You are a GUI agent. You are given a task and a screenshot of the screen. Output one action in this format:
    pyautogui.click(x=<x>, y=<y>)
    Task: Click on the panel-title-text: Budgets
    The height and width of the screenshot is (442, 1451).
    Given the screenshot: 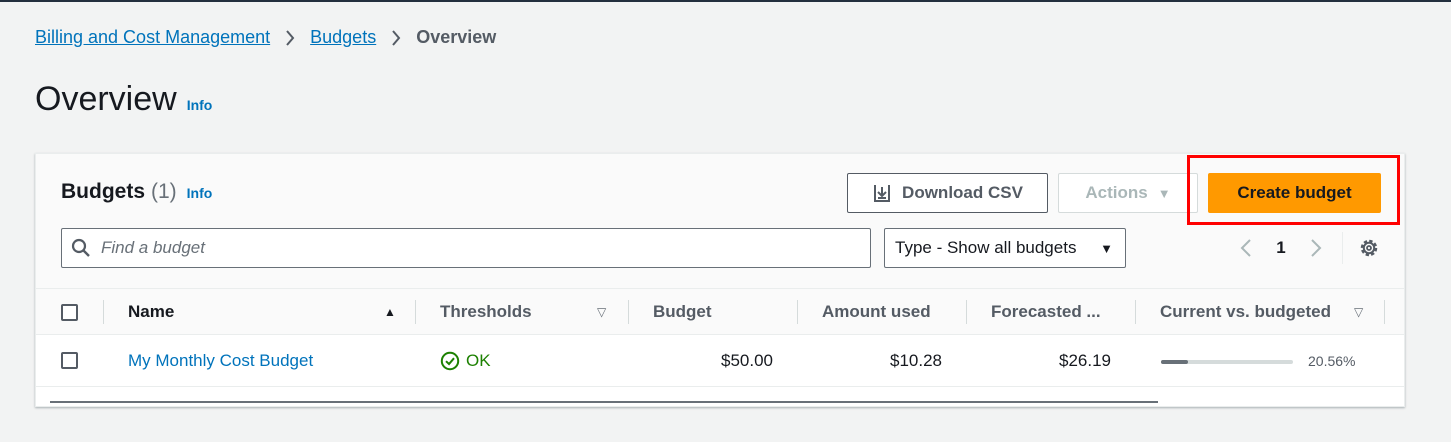 What is the action you would take?
    pyautogui.click(x=103, y=191)
    